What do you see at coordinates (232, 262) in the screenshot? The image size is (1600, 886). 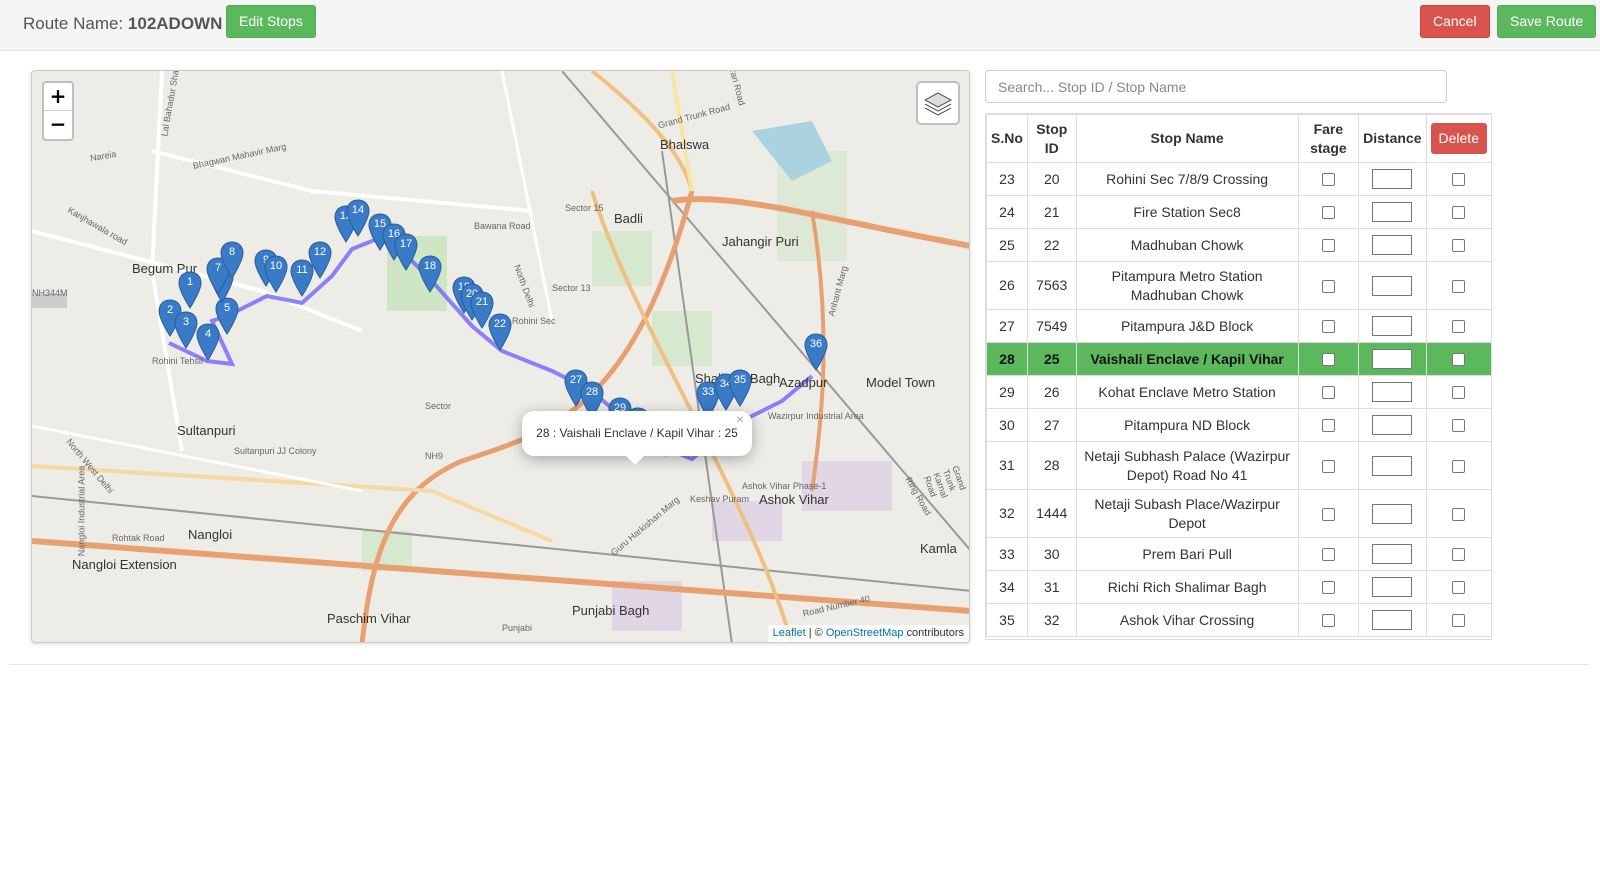 I see `stop-marker: 8` at bounding box center [232, 262].